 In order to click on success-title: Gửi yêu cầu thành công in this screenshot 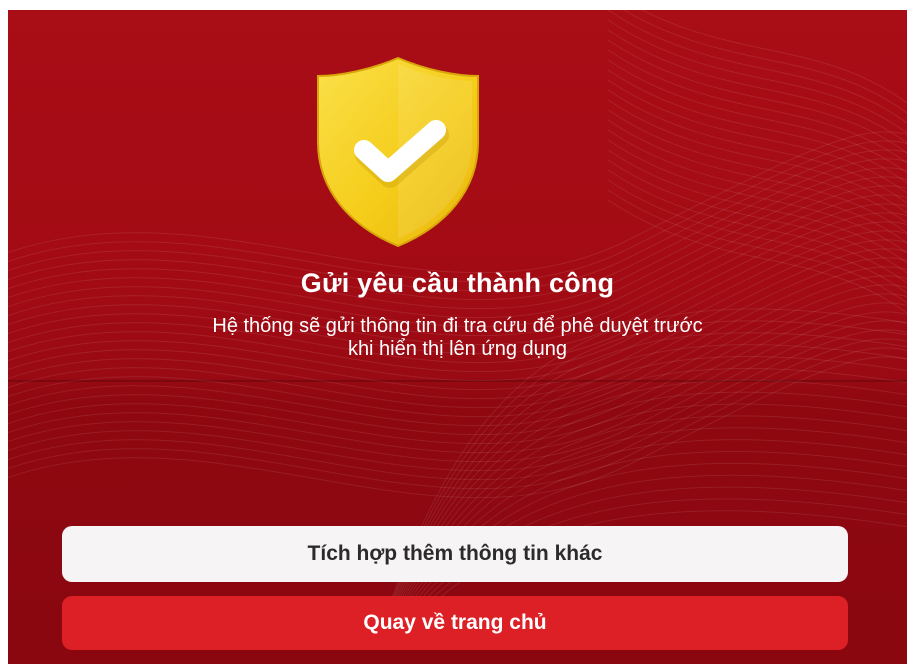, I will do `click(457, 283)`.